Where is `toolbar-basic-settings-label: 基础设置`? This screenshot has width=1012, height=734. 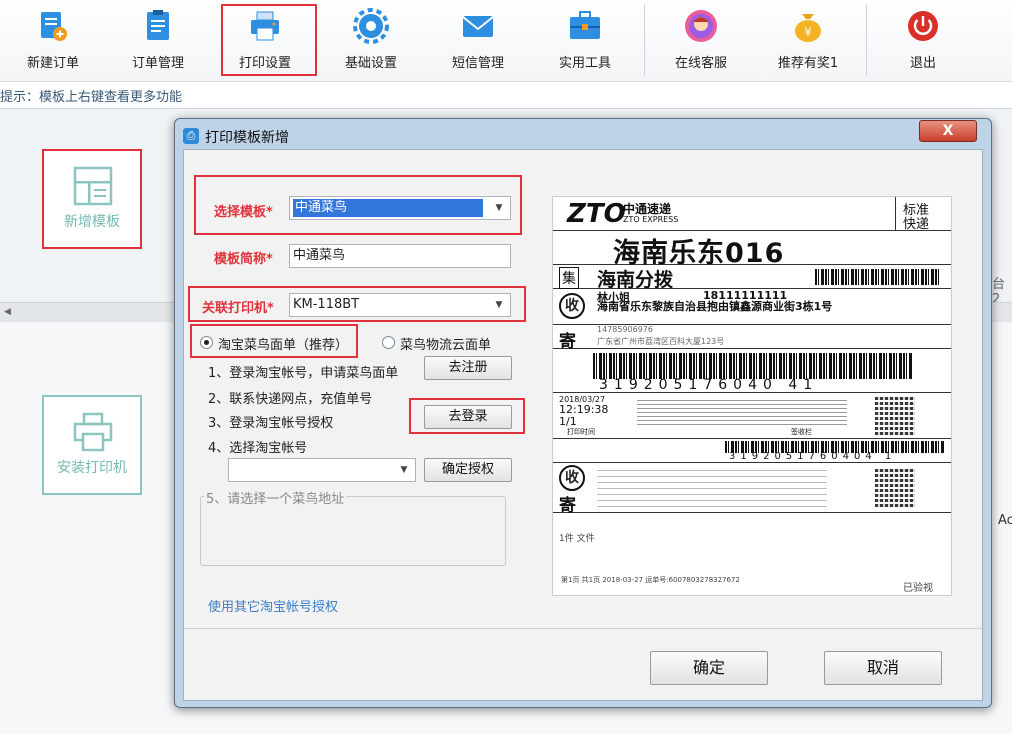
toolbar-basic-settings-label: 基础设置 is located at coordinates (370, 63).